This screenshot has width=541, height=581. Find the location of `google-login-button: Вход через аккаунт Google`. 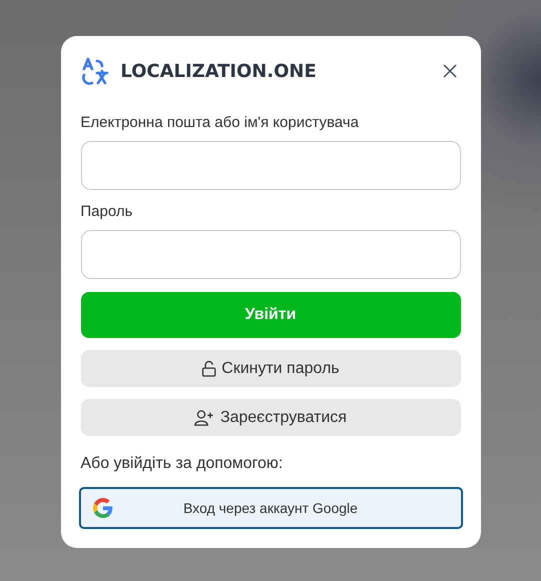

google-login-button: Вход через аккаунт Google is located at coordinates (270, 508).